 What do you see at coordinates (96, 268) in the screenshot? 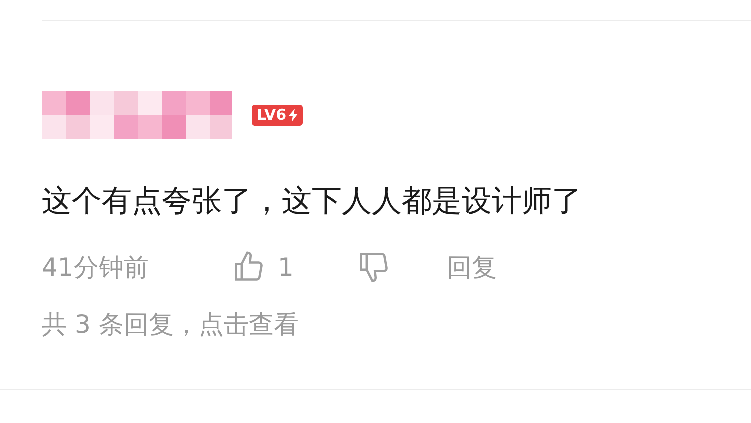
I see `comment-time: 41分钟前` at bounding box center [96, 268].